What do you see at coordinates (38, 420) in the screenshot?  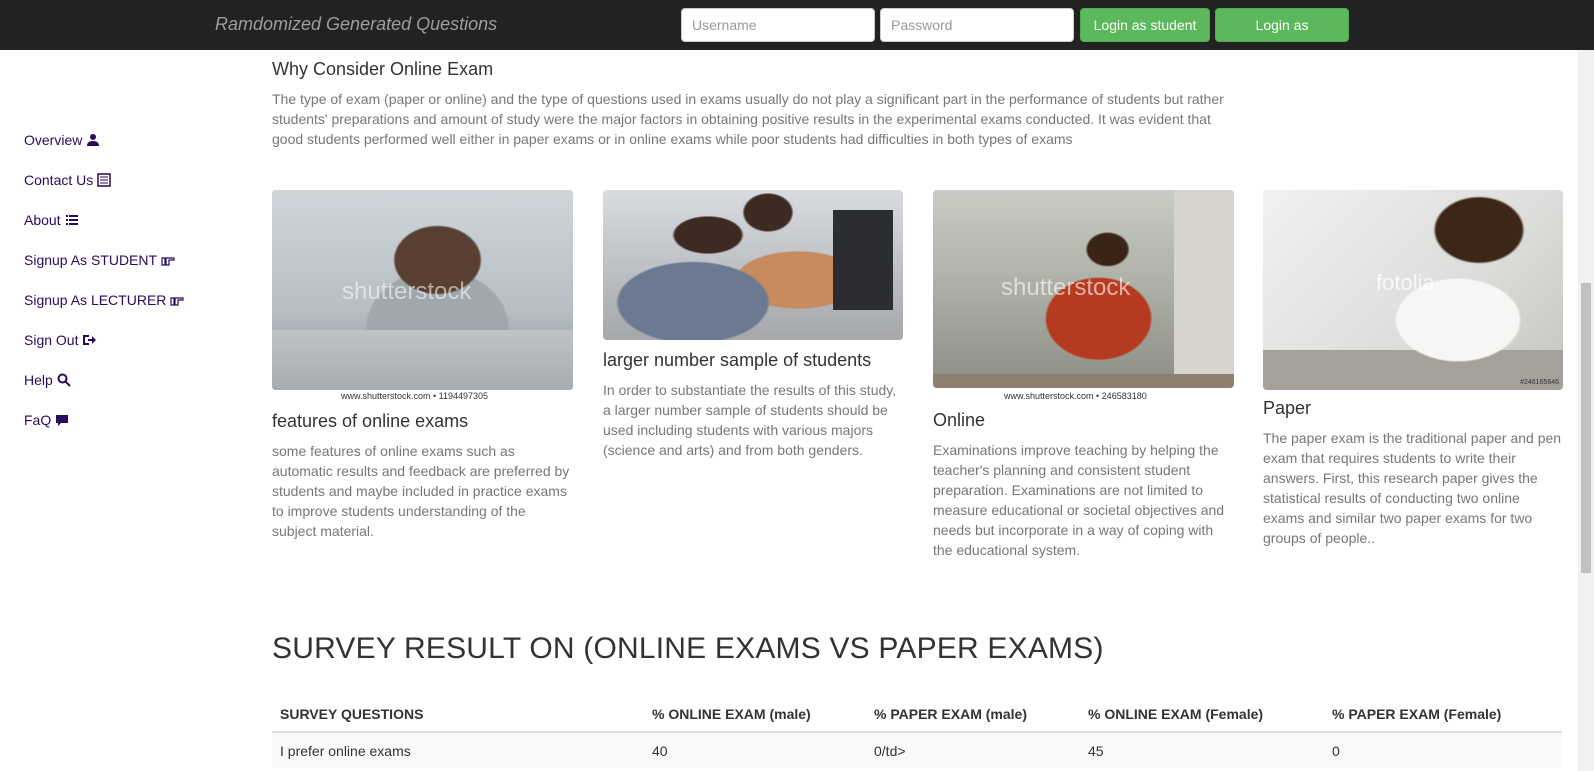 I see `sidebar-item-label: FaQ` at bounding box center [38, 420].